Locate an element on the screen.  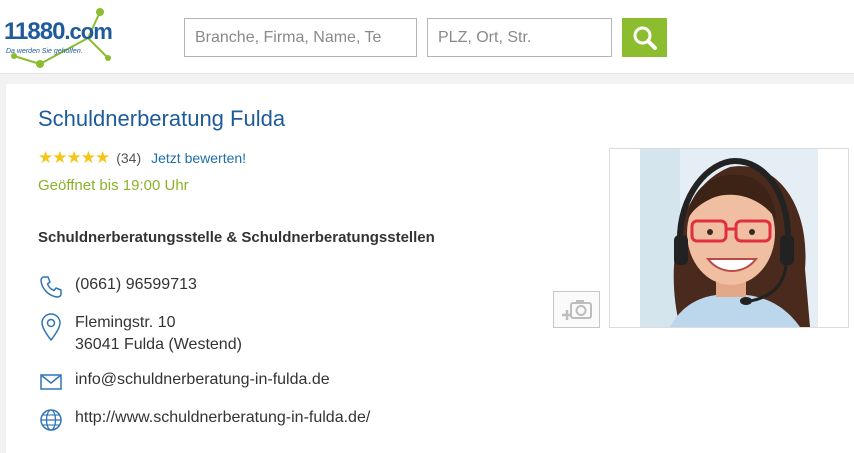
phone-number: (0661) 96599713 is located at coordinates (136, 285).